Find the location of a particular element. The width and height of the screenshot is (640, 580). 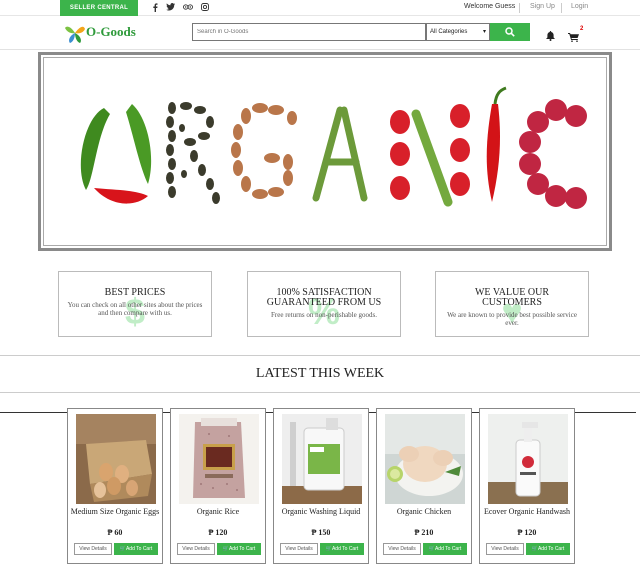

product-image-rice is located at coordinates (219, 459).